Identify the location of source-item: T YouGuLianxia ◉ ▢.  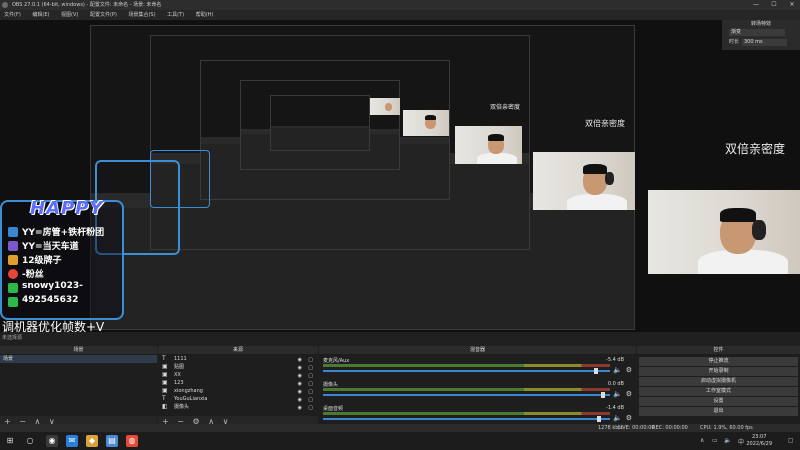
(238, 399).